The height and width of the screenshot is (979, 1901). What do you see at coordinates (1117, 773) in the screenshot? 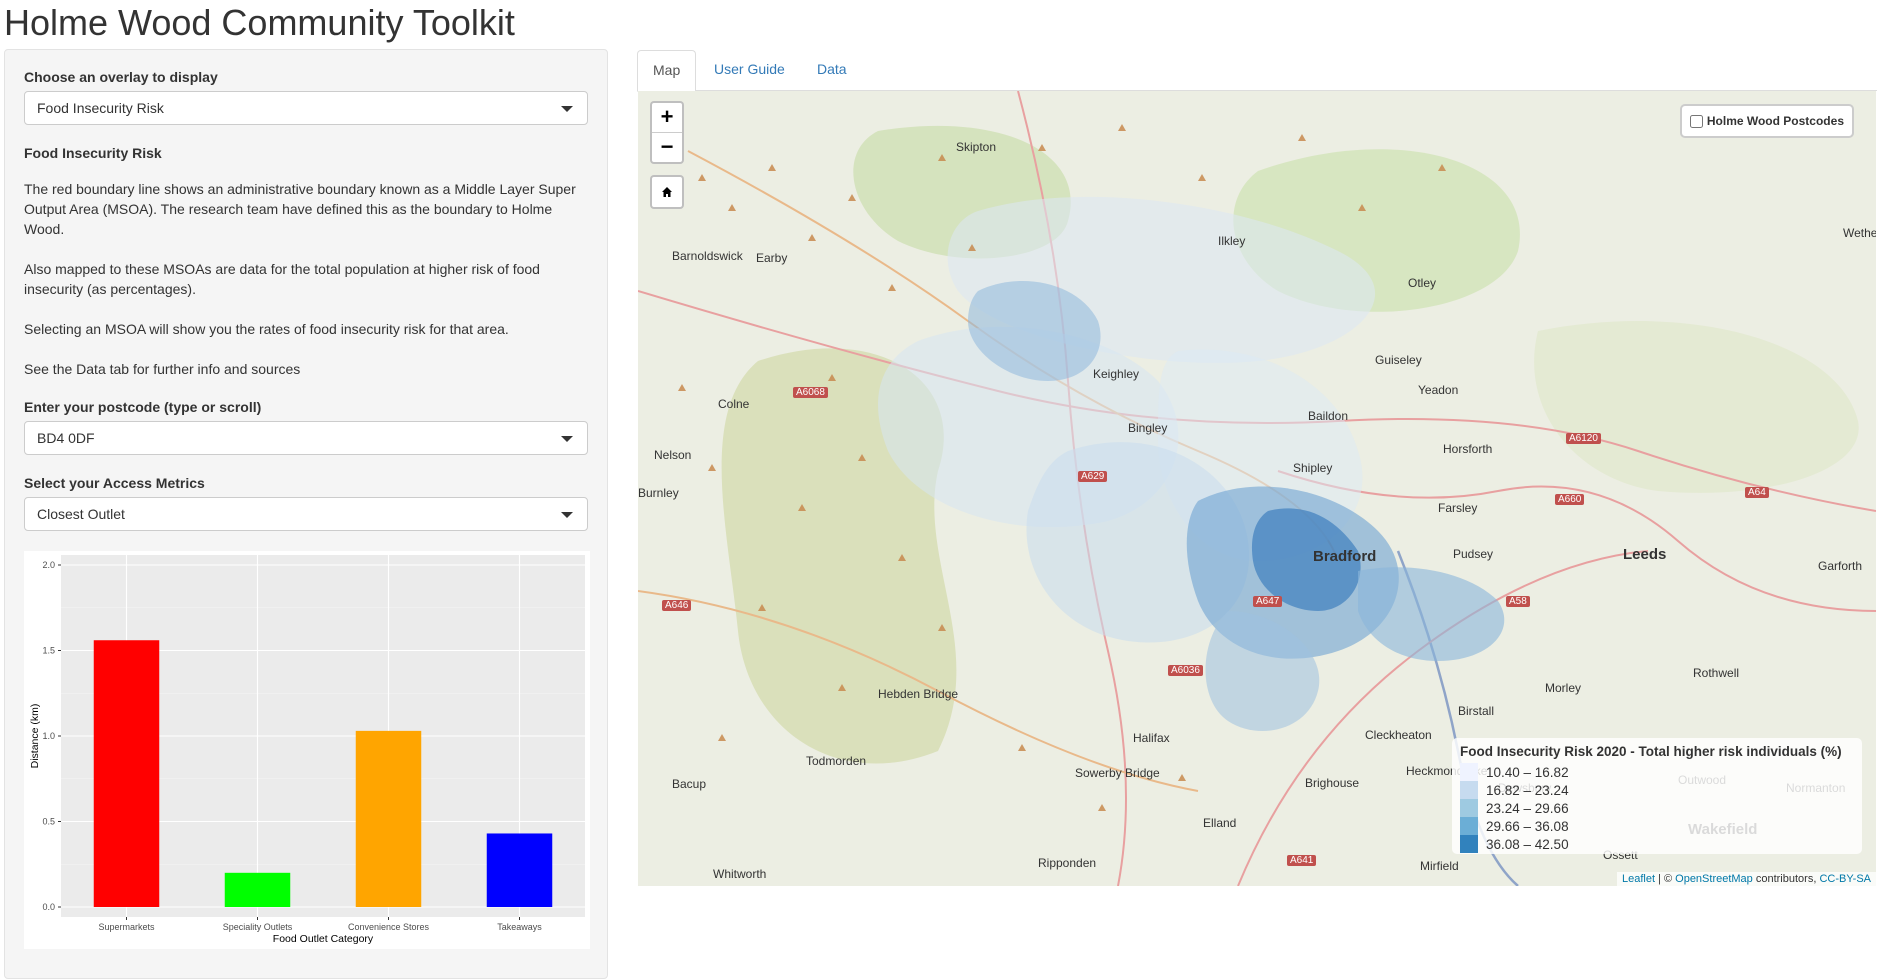
I see `place-label: Sowerby Bridge` at bounding box center [1117, 773].